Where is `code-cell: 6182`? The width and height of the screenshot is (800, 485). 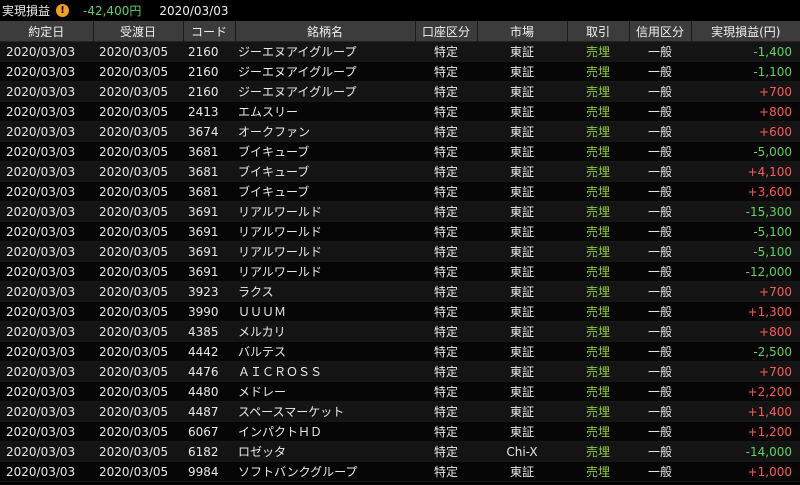 code-cell: 6182 is located at coordinates (209, 451).